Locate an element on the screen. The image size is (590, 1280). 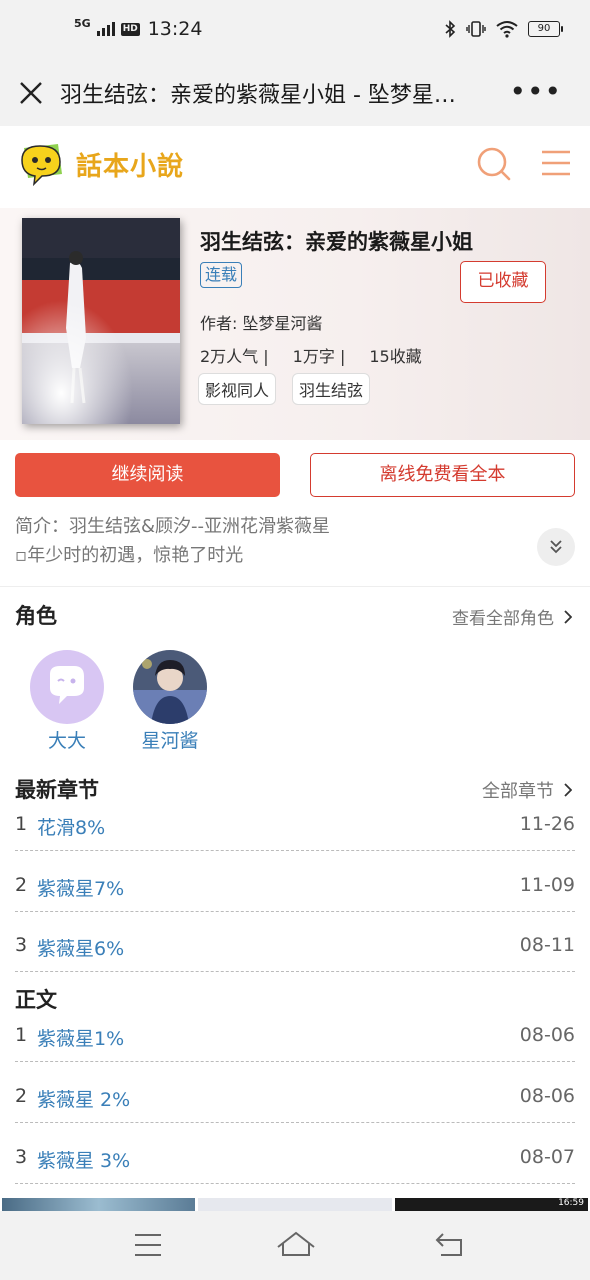
expand-intro-button is located at coordinates (556, 547).